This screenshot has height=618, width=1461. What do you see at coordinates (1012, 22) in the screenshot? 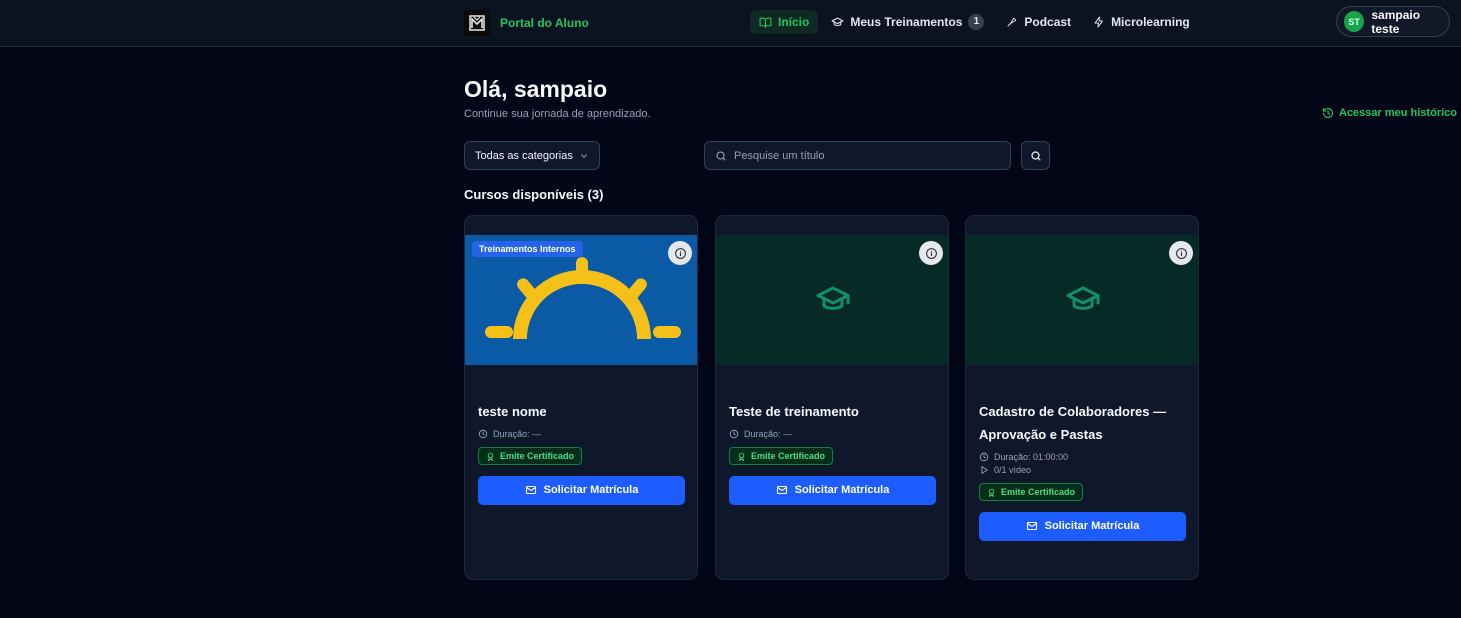
I see `microphone-icon` at bounding box center [1012, 22].